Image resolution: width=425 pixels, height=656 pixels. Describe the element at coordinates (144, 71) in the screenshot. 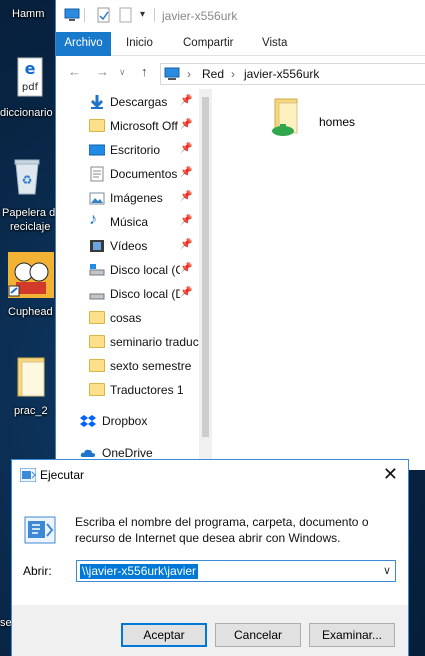

I see `up-arrow-icon: ↑` at that location.